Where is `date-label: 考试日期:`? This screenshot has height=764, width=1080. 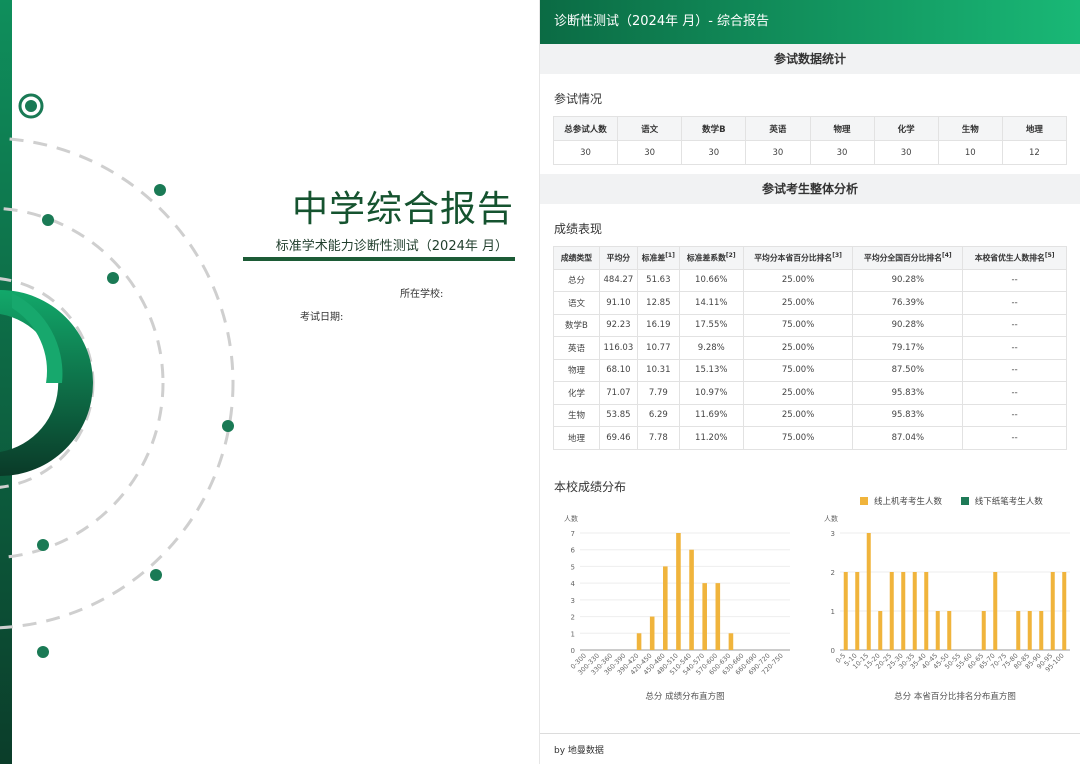 date-label: 考试日期: is located at coordinates (322, 317).